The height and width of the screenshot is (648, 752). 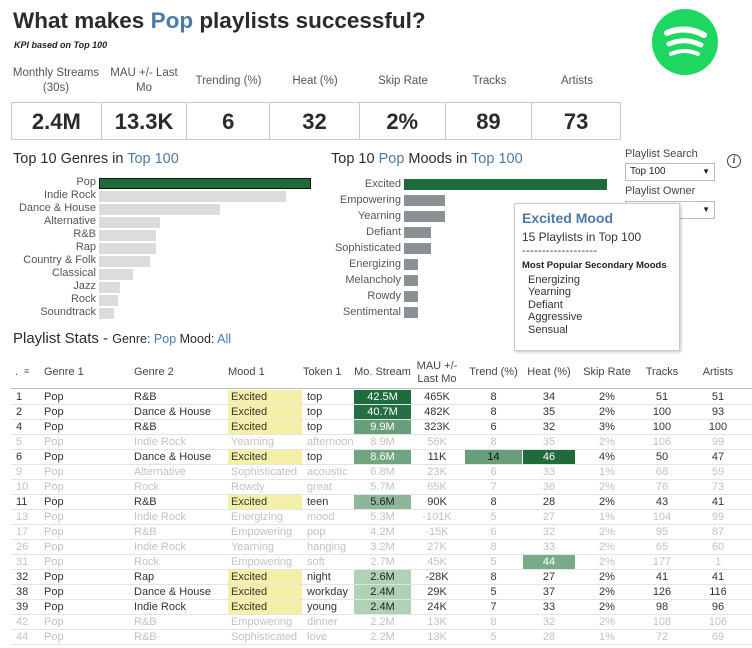 I want to click on table-cell-stream: 2.6M, so click(x=382, y=577).